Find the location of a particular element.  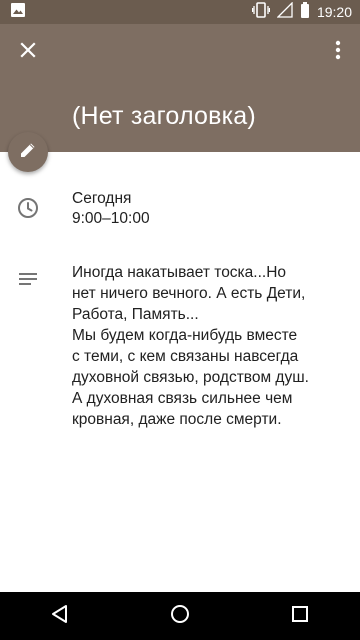

more-options-button is located at coordinates (338, 52).